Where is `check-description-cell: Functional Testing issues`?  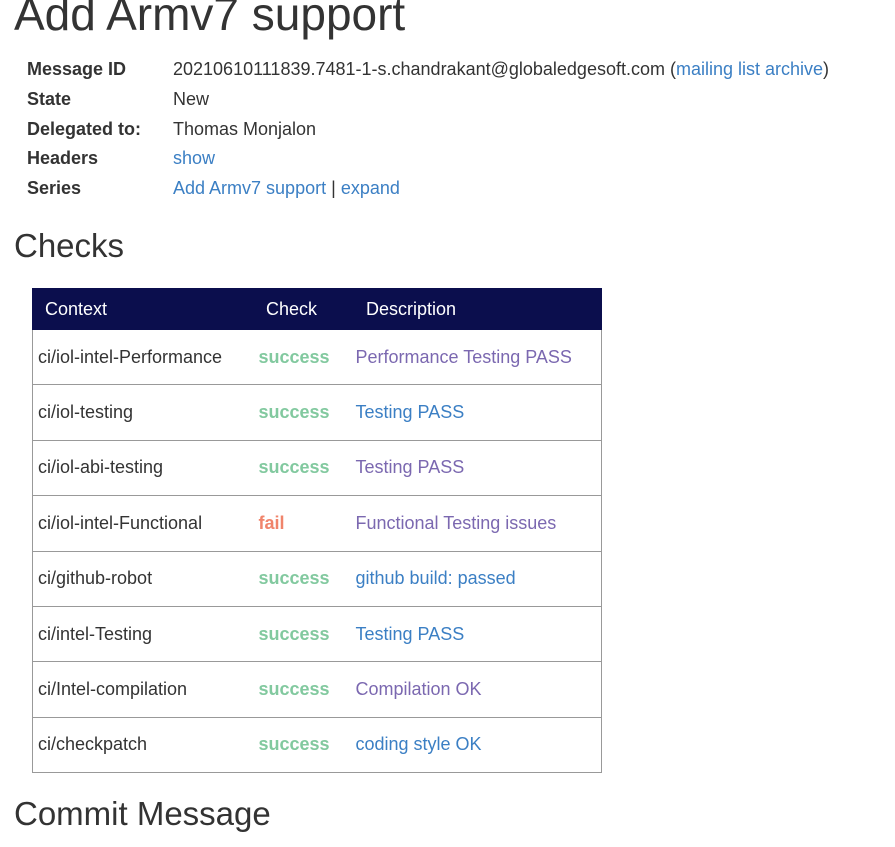
check-description-cell: Functional Testing issues is located at coordinates (478, 523).